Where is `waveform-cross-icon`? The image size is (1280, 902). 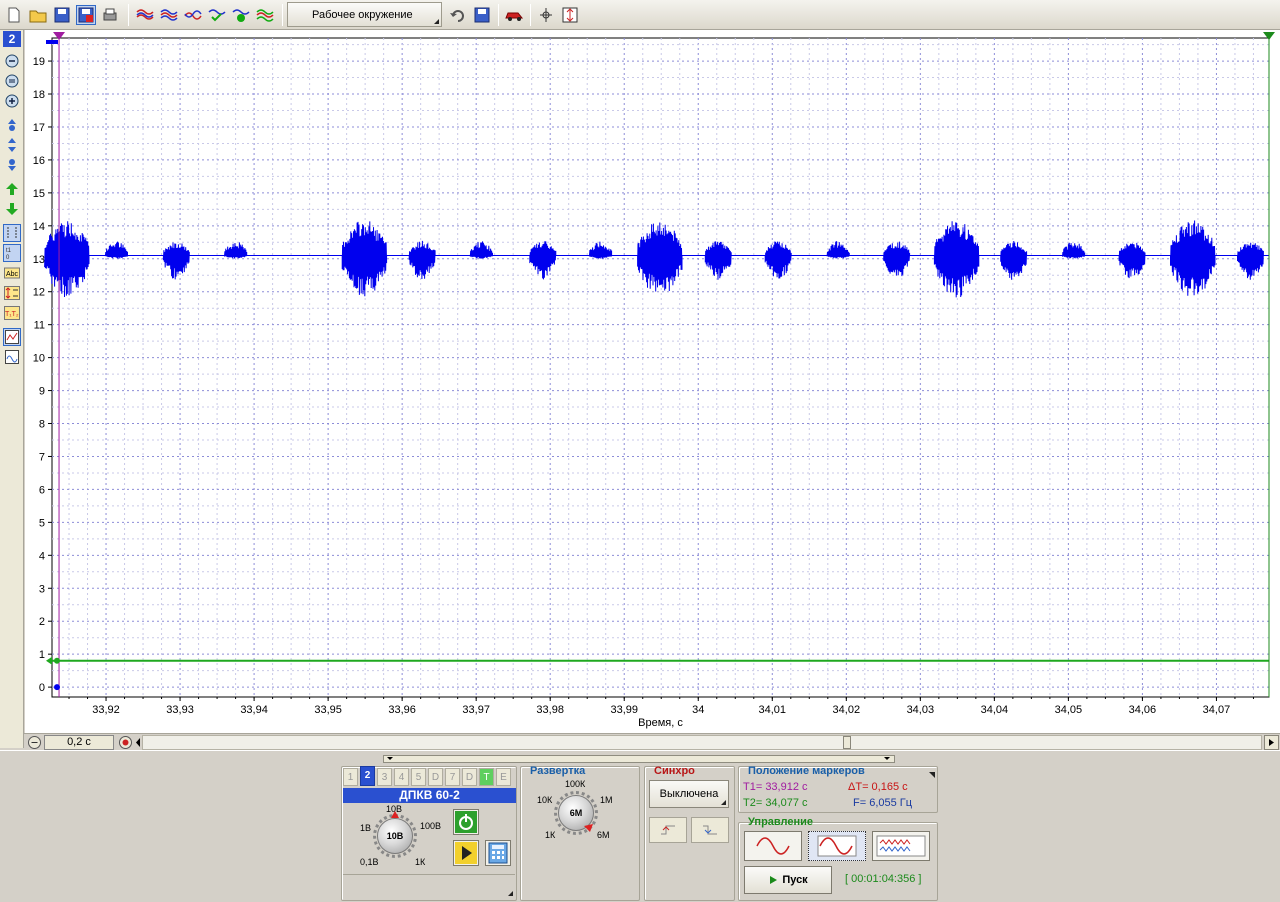 waveform-cross-icon is located at coordinates (169, 15).